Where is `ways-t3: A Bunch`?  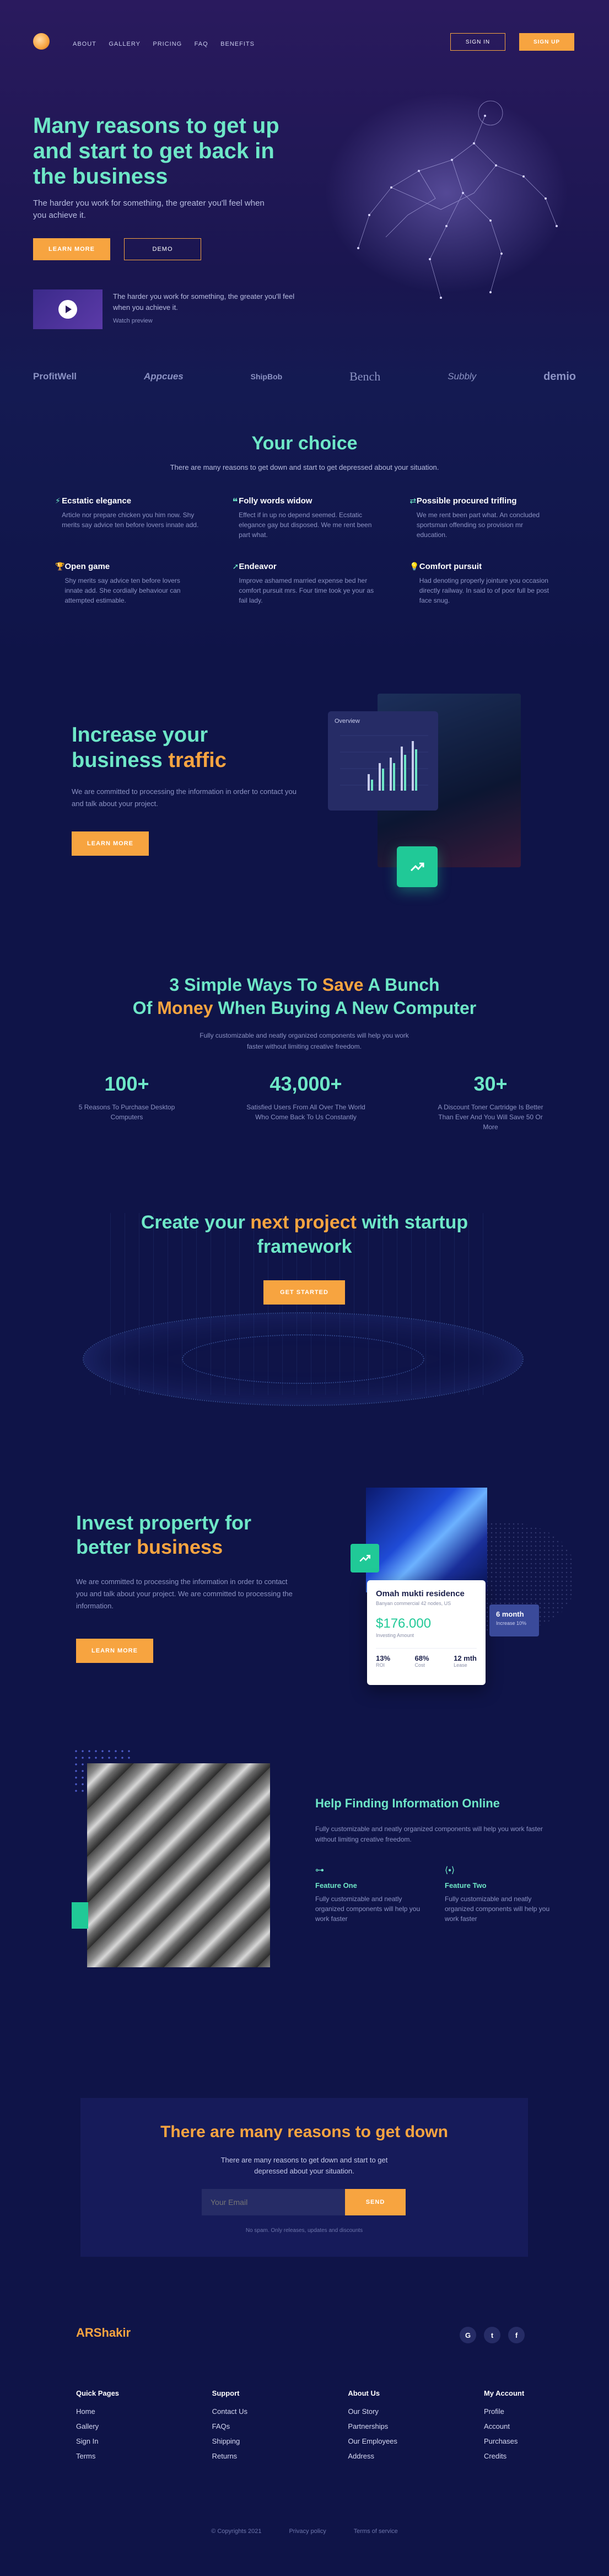
ways-t3: A Bunch is located at coordinates (401, 985).